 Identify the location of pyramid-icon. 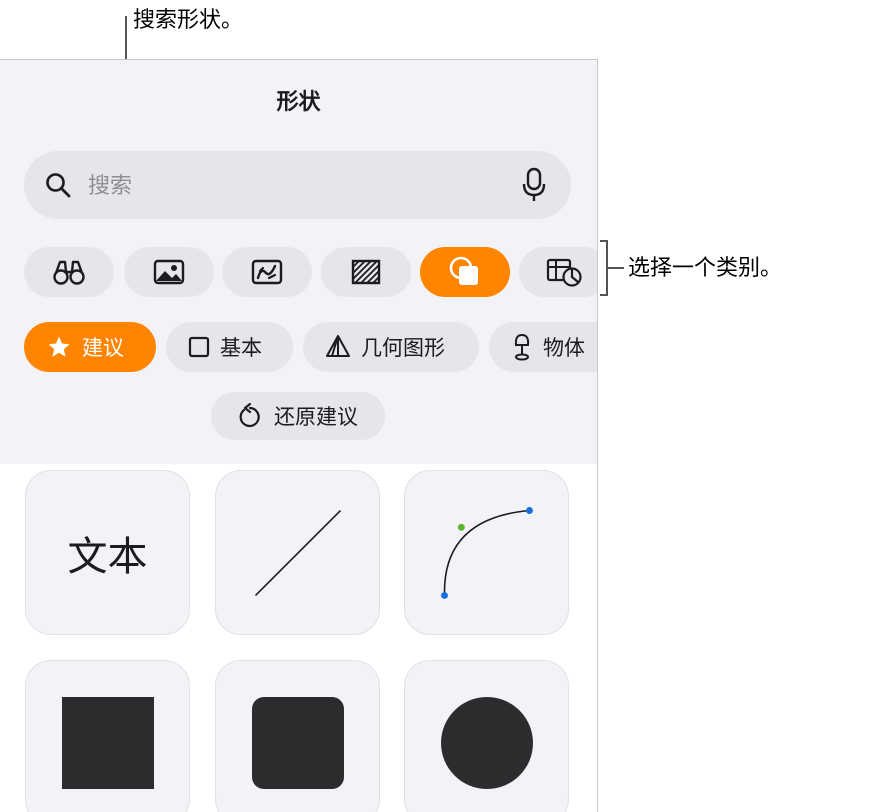
(338, 346).